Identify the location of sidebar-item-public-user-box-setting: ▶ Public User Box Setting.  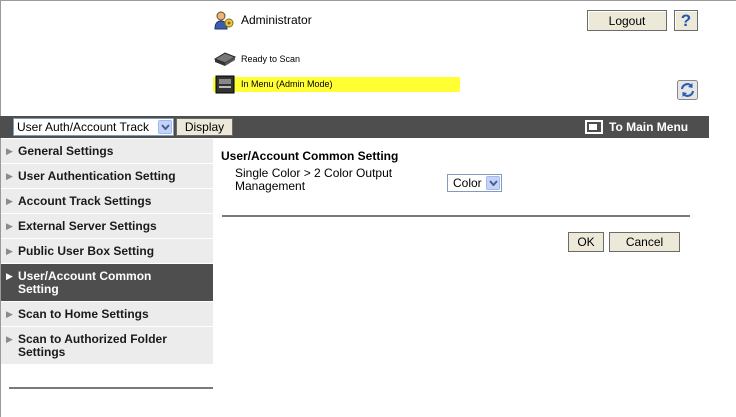
(107, 251).